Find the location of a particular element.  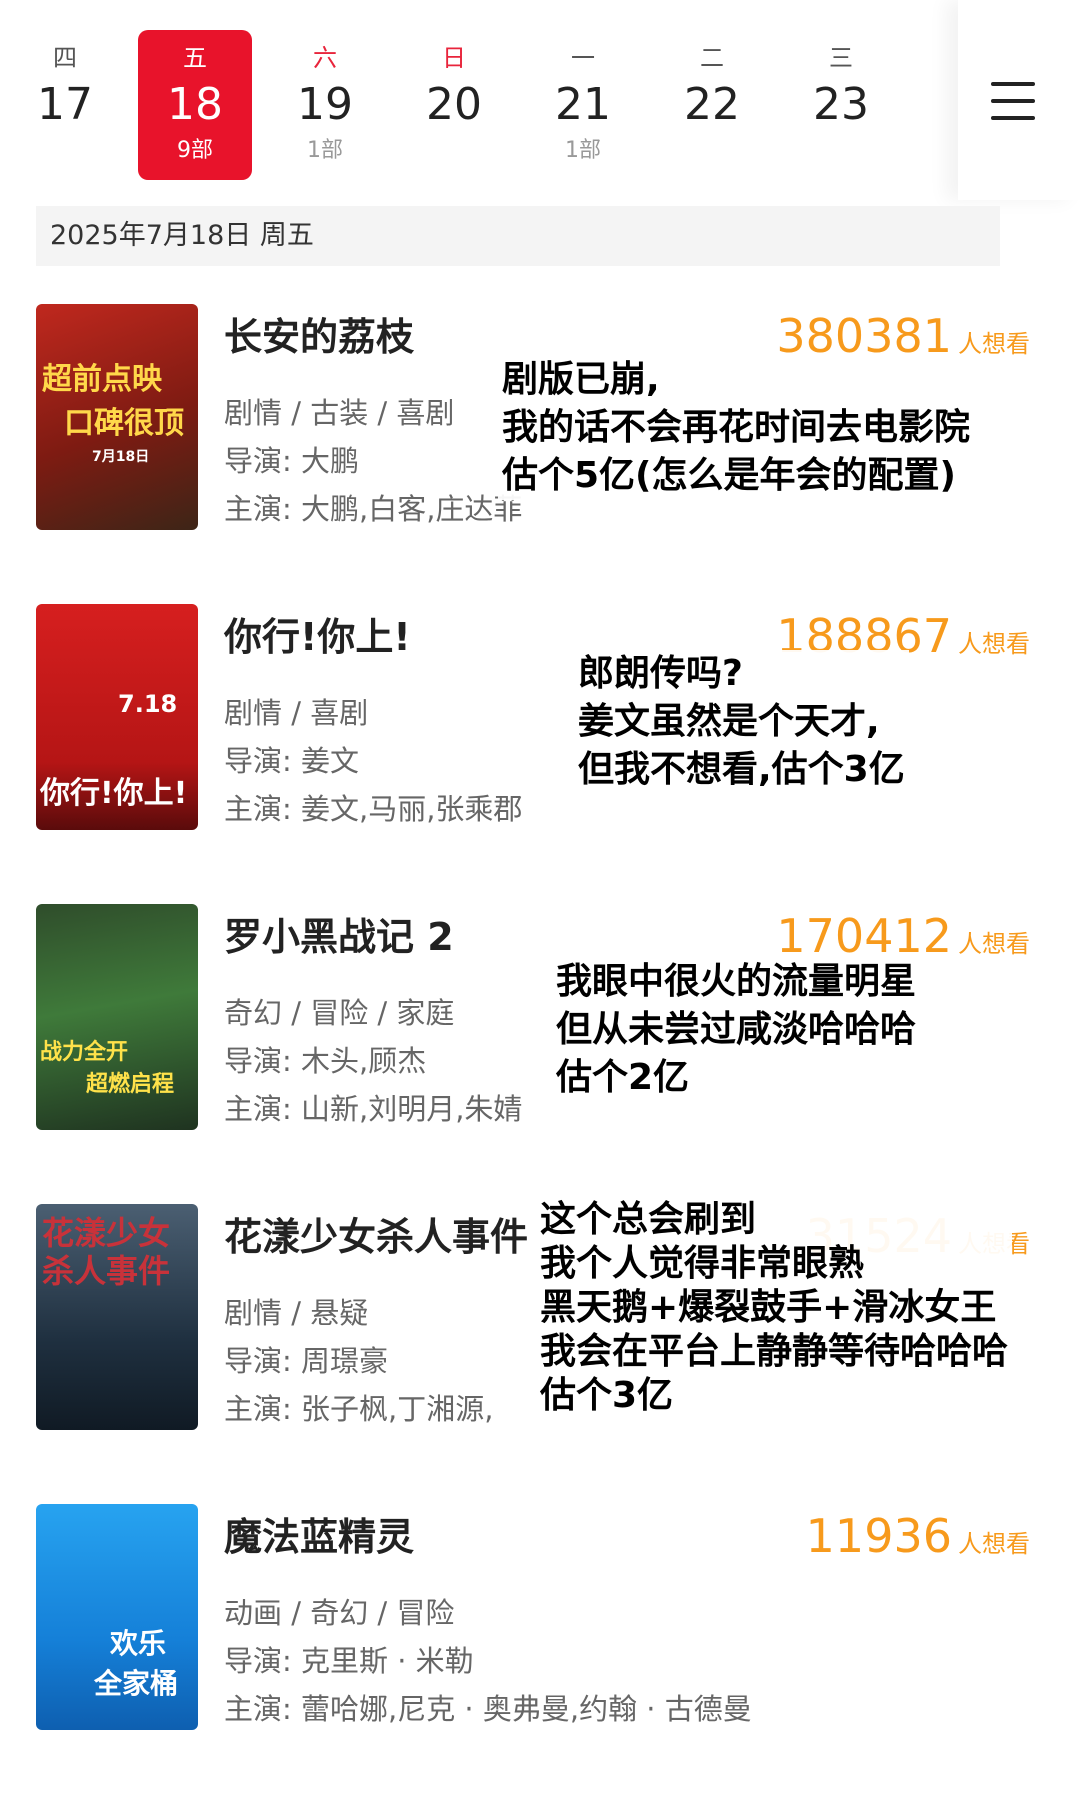

annotation-note: 我眼中很火的流量明星 但从未尝过咸淡哈哈哈 估个2亿 is located at coordinates (736, 1030).